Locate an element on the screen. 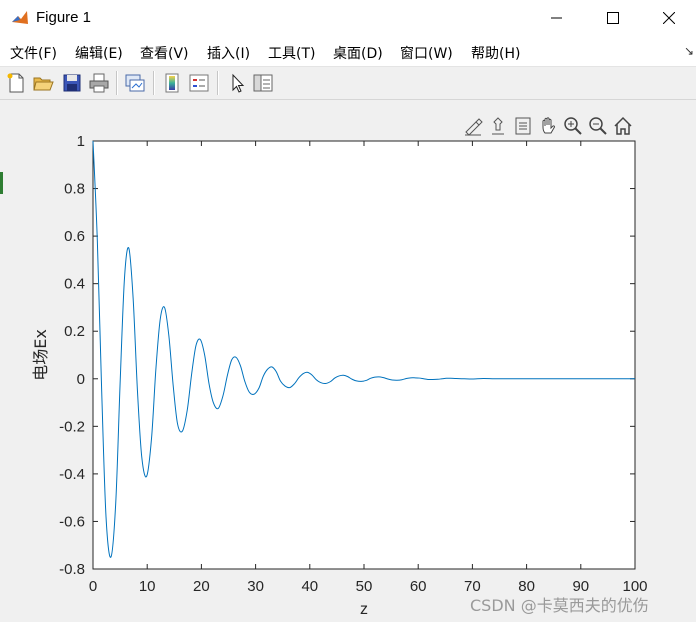  y-tick-label: 1 is located at coordinates (81, 141).